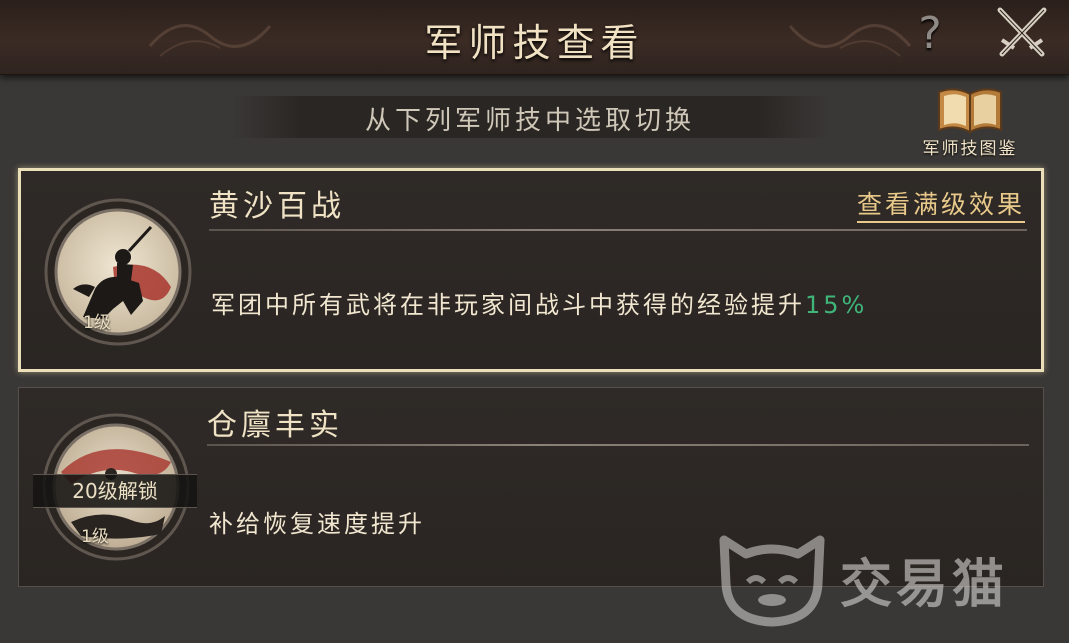 This screenshot has height=643, width=1069. Describe the element at coordinates (924, 585) in the screenshot. I see `watermark-text: 交易猫` at that location.